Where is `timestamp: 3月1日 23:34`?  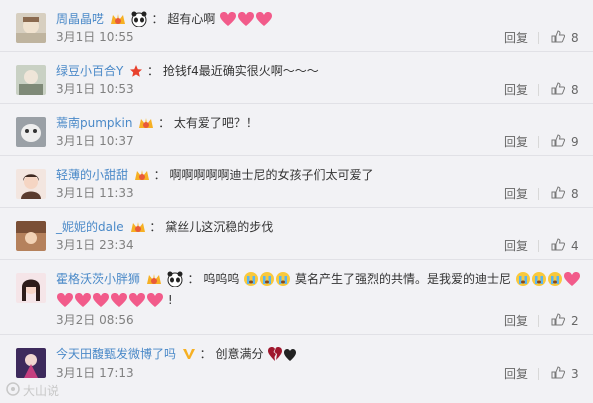 timestamp: 3月1日 23:34 is located at coordinates (95, 245).